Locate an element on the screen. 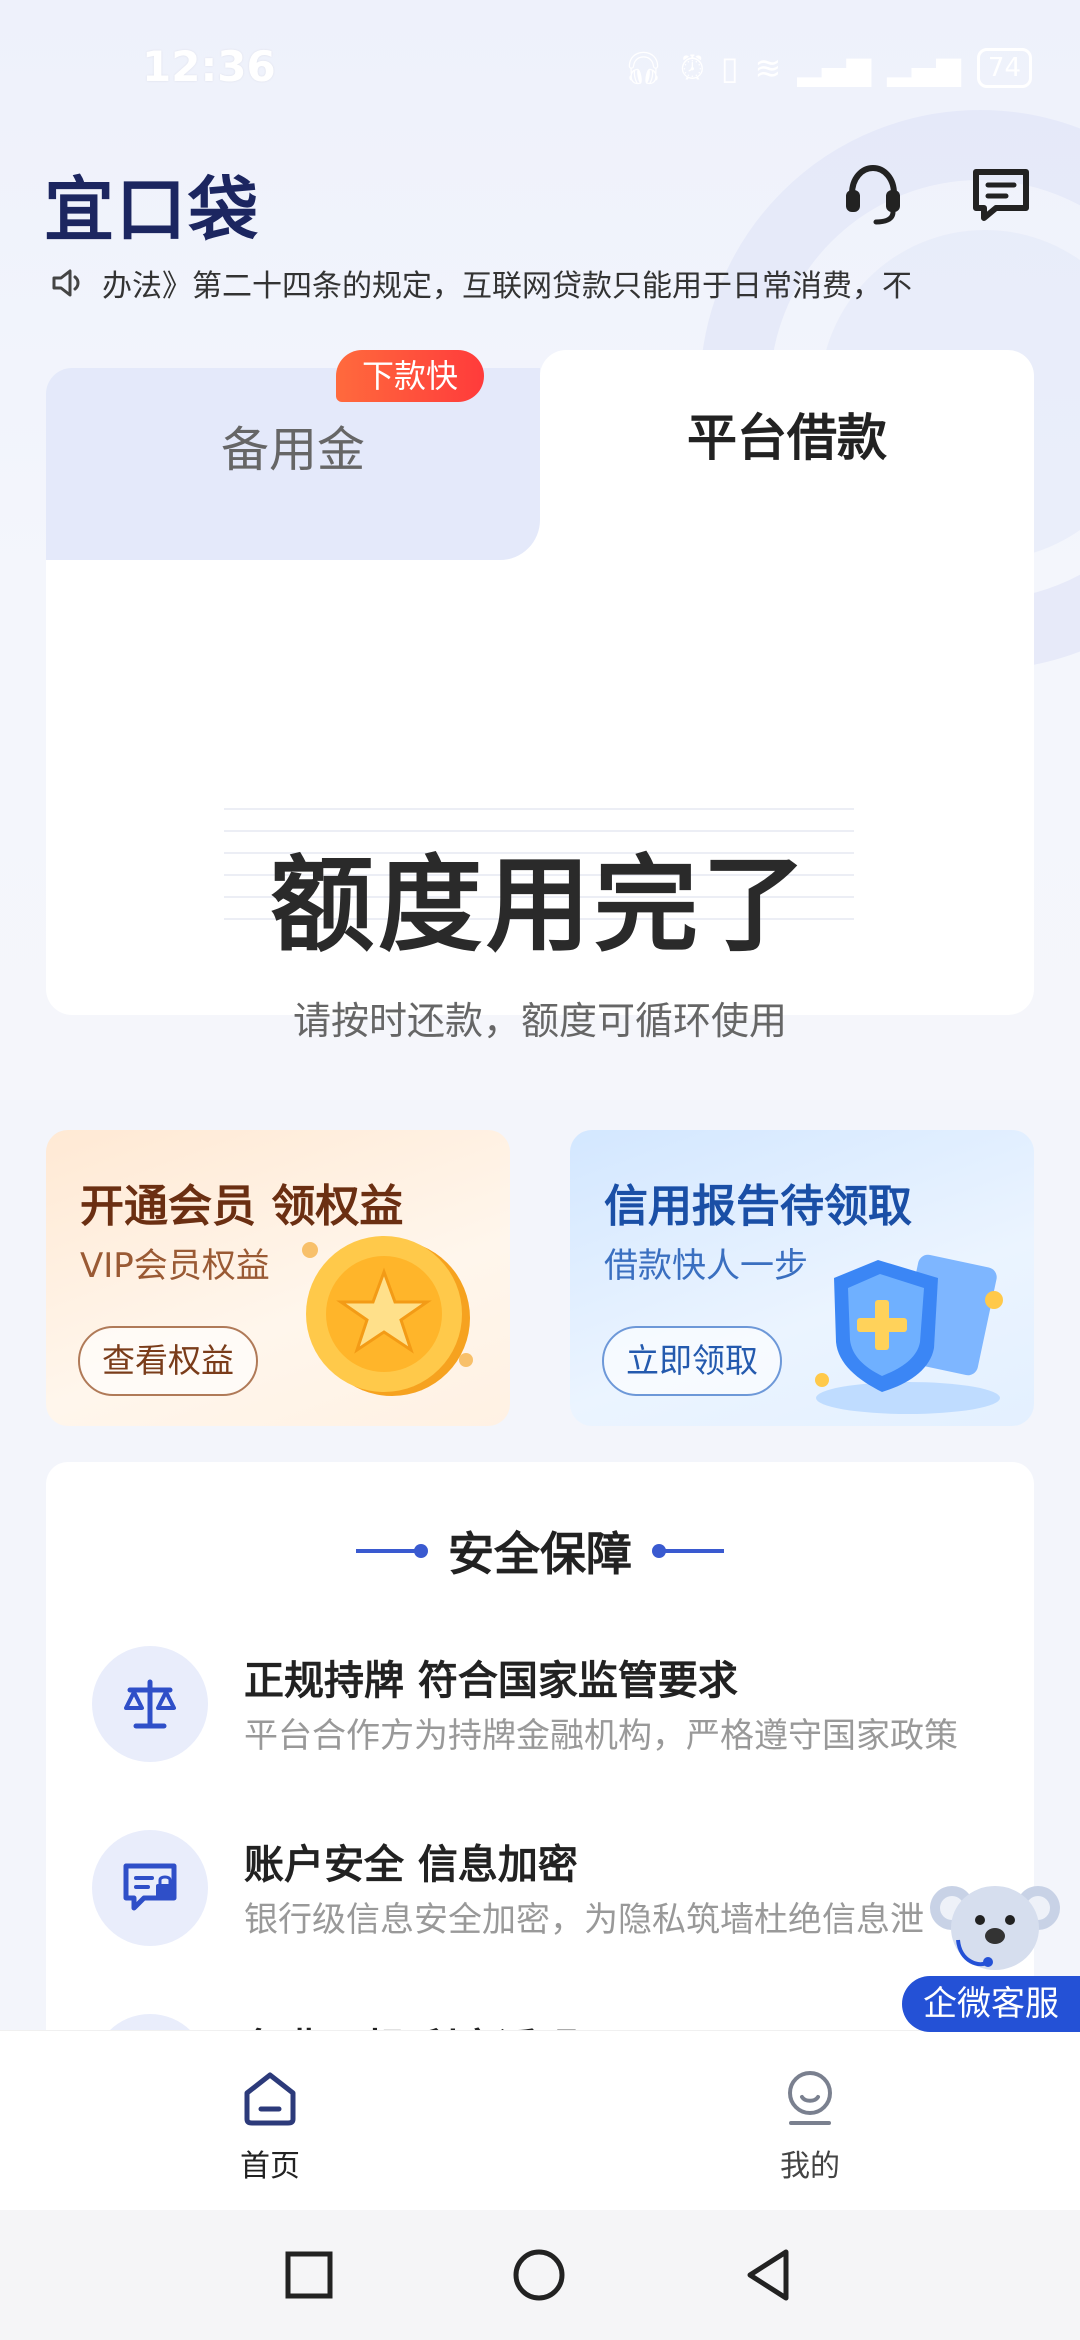 Image resolution: width=1080 pixels, height=2340 pixels. fast-loan-badge: 下款快 is located at coordinates (410, 376).